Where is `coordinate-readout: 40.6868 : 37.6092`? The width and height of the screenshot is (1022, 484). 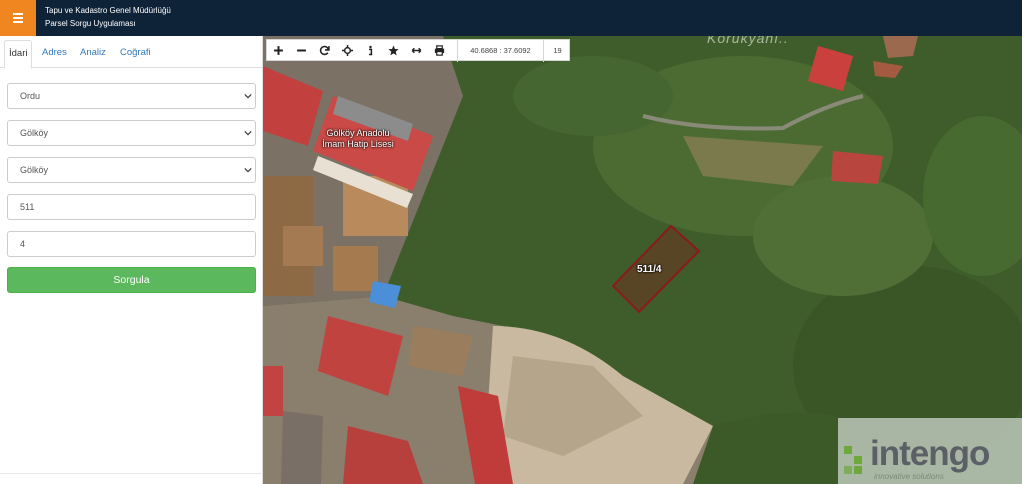
coordinate-readout: 40.6868 : 37.6092 is located at coordinates (500, 51).